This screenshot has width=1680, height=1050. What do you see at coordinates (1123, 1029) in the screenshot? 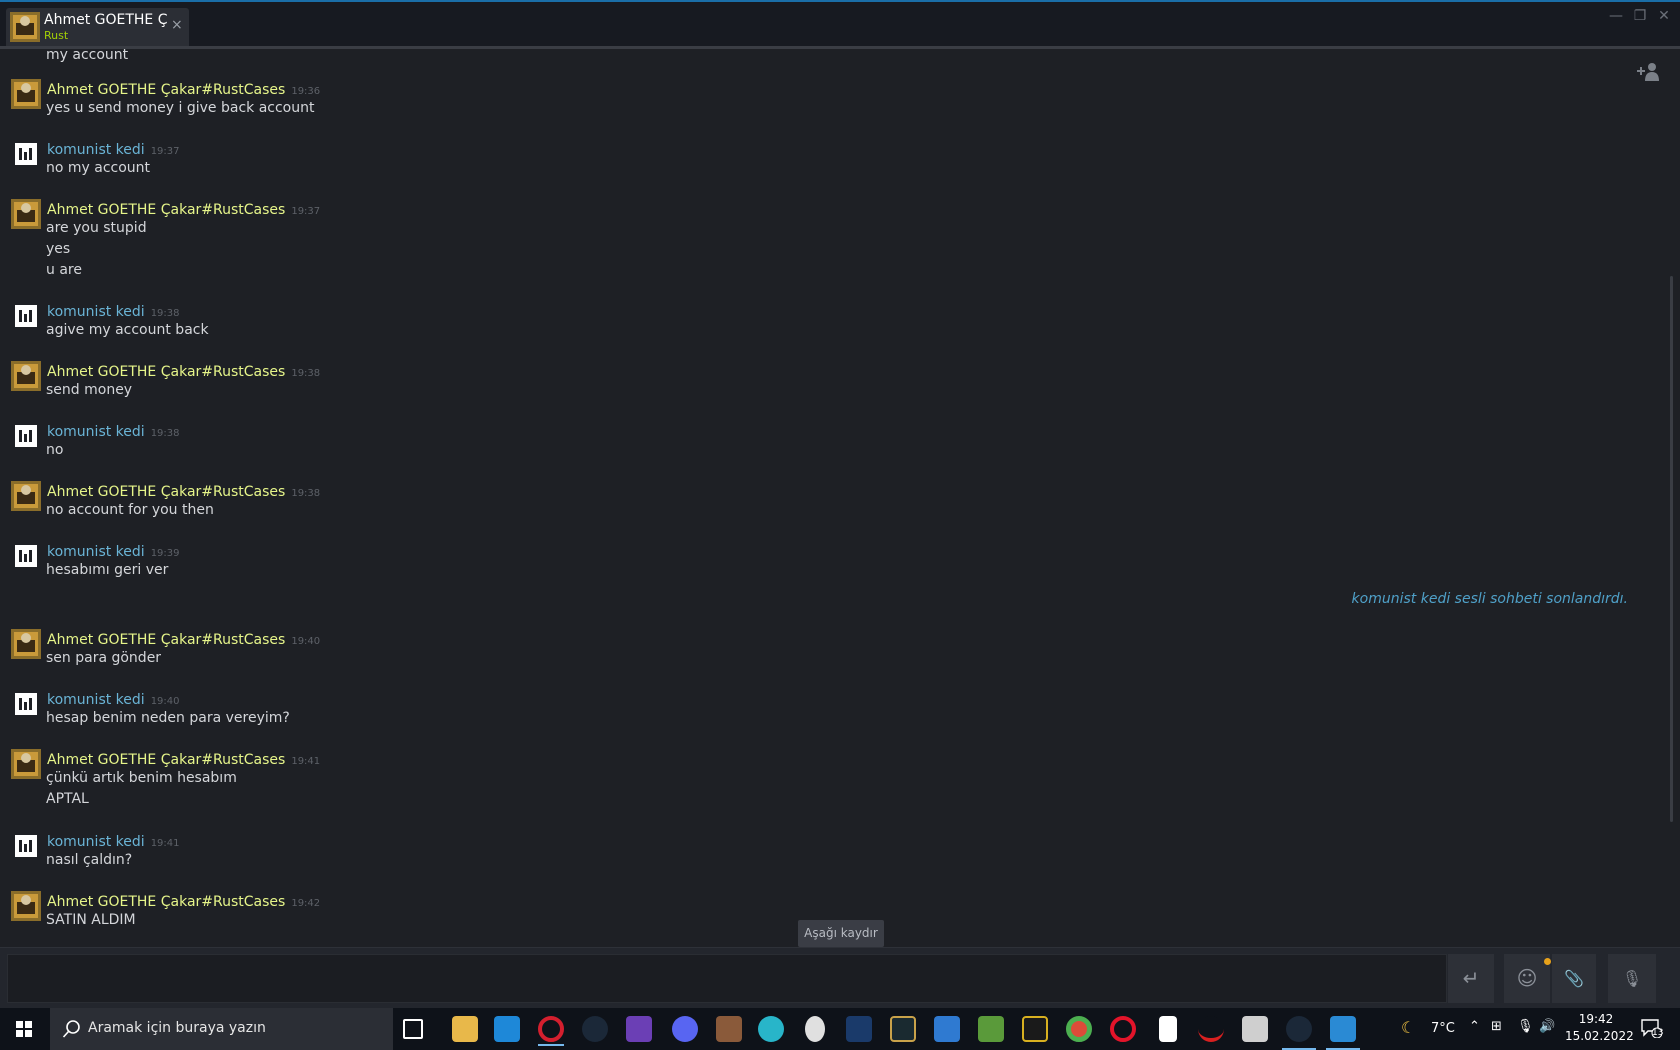
I see `opera-icon` at bounding box center [1123, 1029].